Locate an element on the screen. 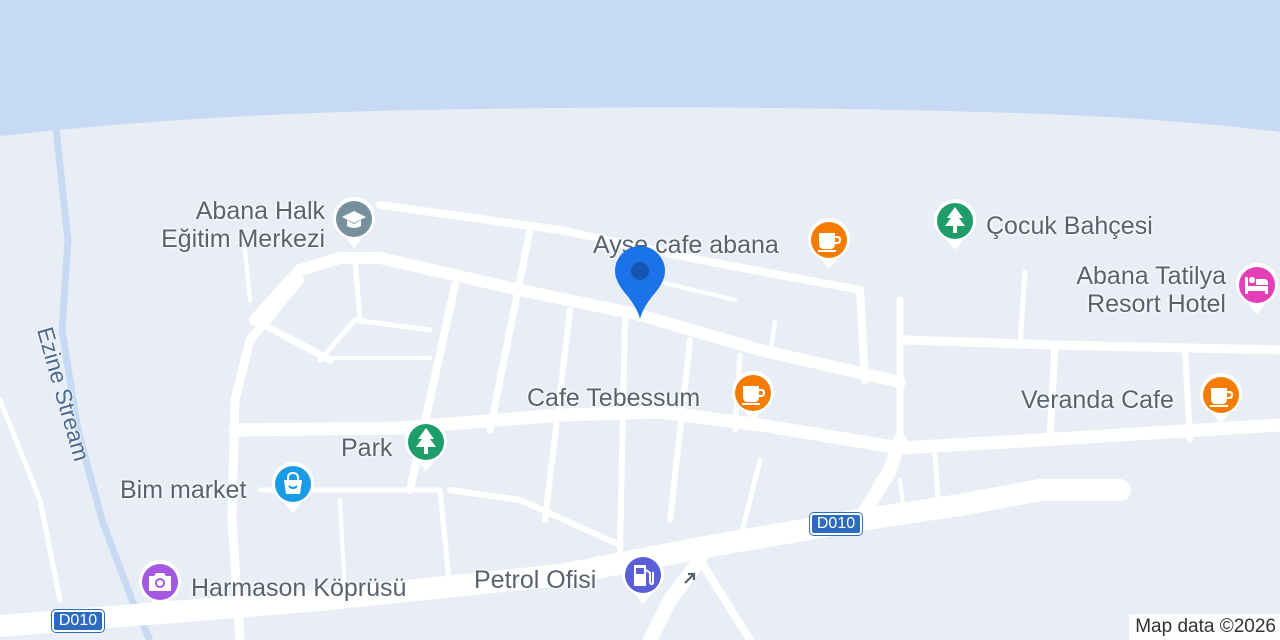  poi-label-petrol-ofisi: Petrol Ofisi is located at coordinates (535, 580).